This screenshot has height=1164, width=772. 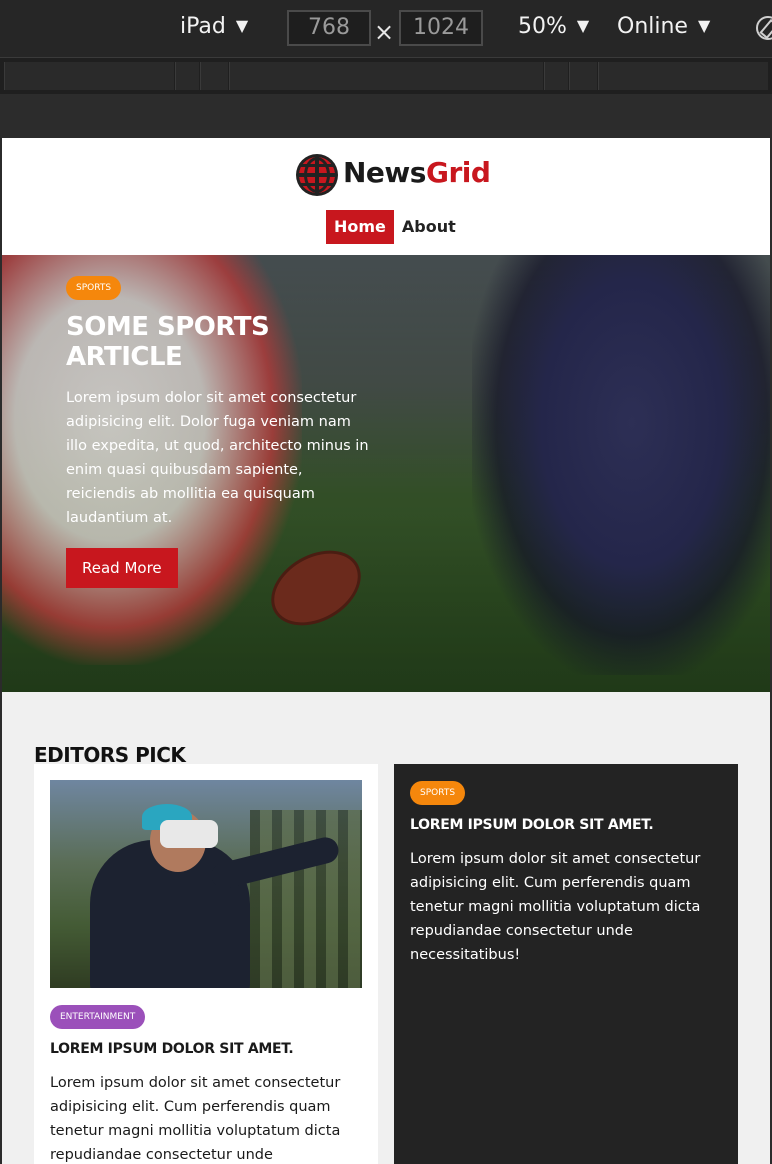 I want to click on devtools-toolbar: iPad ▼ 768 × 1024 50% ▼ Online ▼, so click(x=386, y=29).